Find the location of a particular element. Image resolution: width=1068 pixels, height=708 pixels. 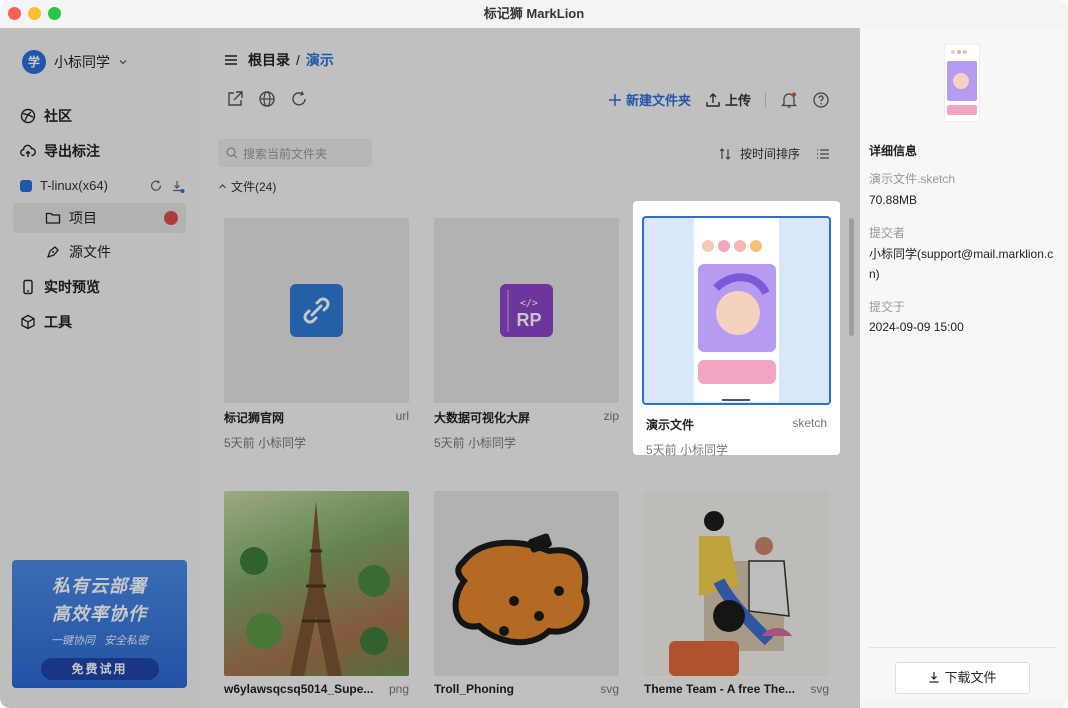

close-window-button is located at coordinates (14, 13).